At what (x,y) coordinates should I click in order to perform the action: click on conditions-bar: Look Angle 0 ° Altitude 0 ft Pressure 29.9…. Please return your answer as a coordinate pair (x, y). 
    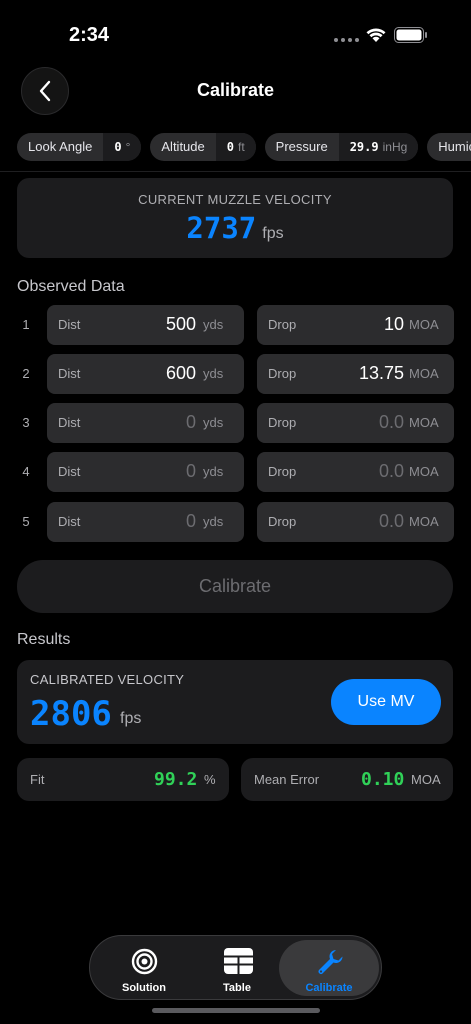
    Looking at the image, I should click on (244, 147).